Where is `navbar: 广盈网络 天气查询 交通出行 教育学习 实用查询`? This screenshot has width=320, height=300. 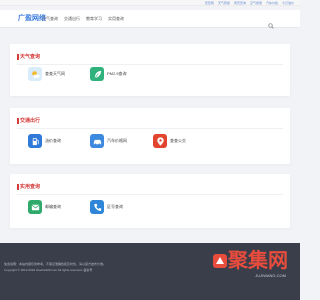 navbar: 广盈网络 天气查询 交通出行 教育学习 实用查询 is located at coordinates (150, 19).